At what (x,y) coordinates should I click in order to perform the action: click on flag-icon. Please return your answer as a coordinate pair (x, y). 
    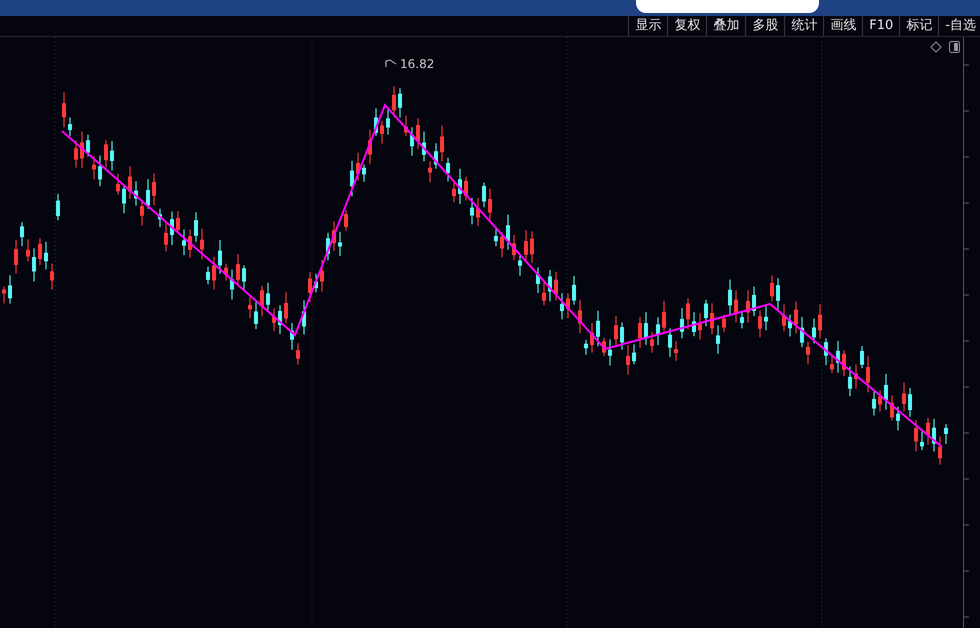
    Looking at the image, I should click on (391, 63).